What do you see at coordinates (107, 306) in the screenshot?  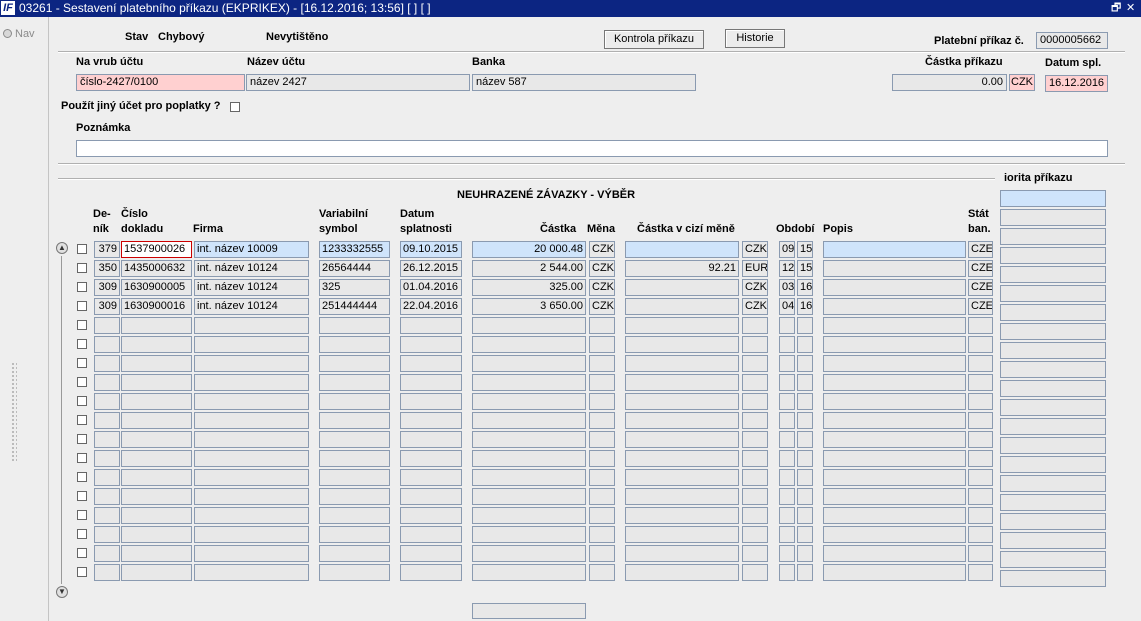 I see `cell-denik: 309` at bounding box center [107, 306].